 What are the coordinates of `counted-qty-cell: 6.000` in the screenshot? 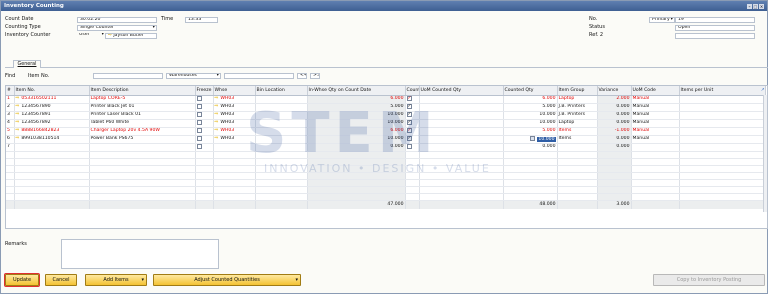 It's located at (530, 99).